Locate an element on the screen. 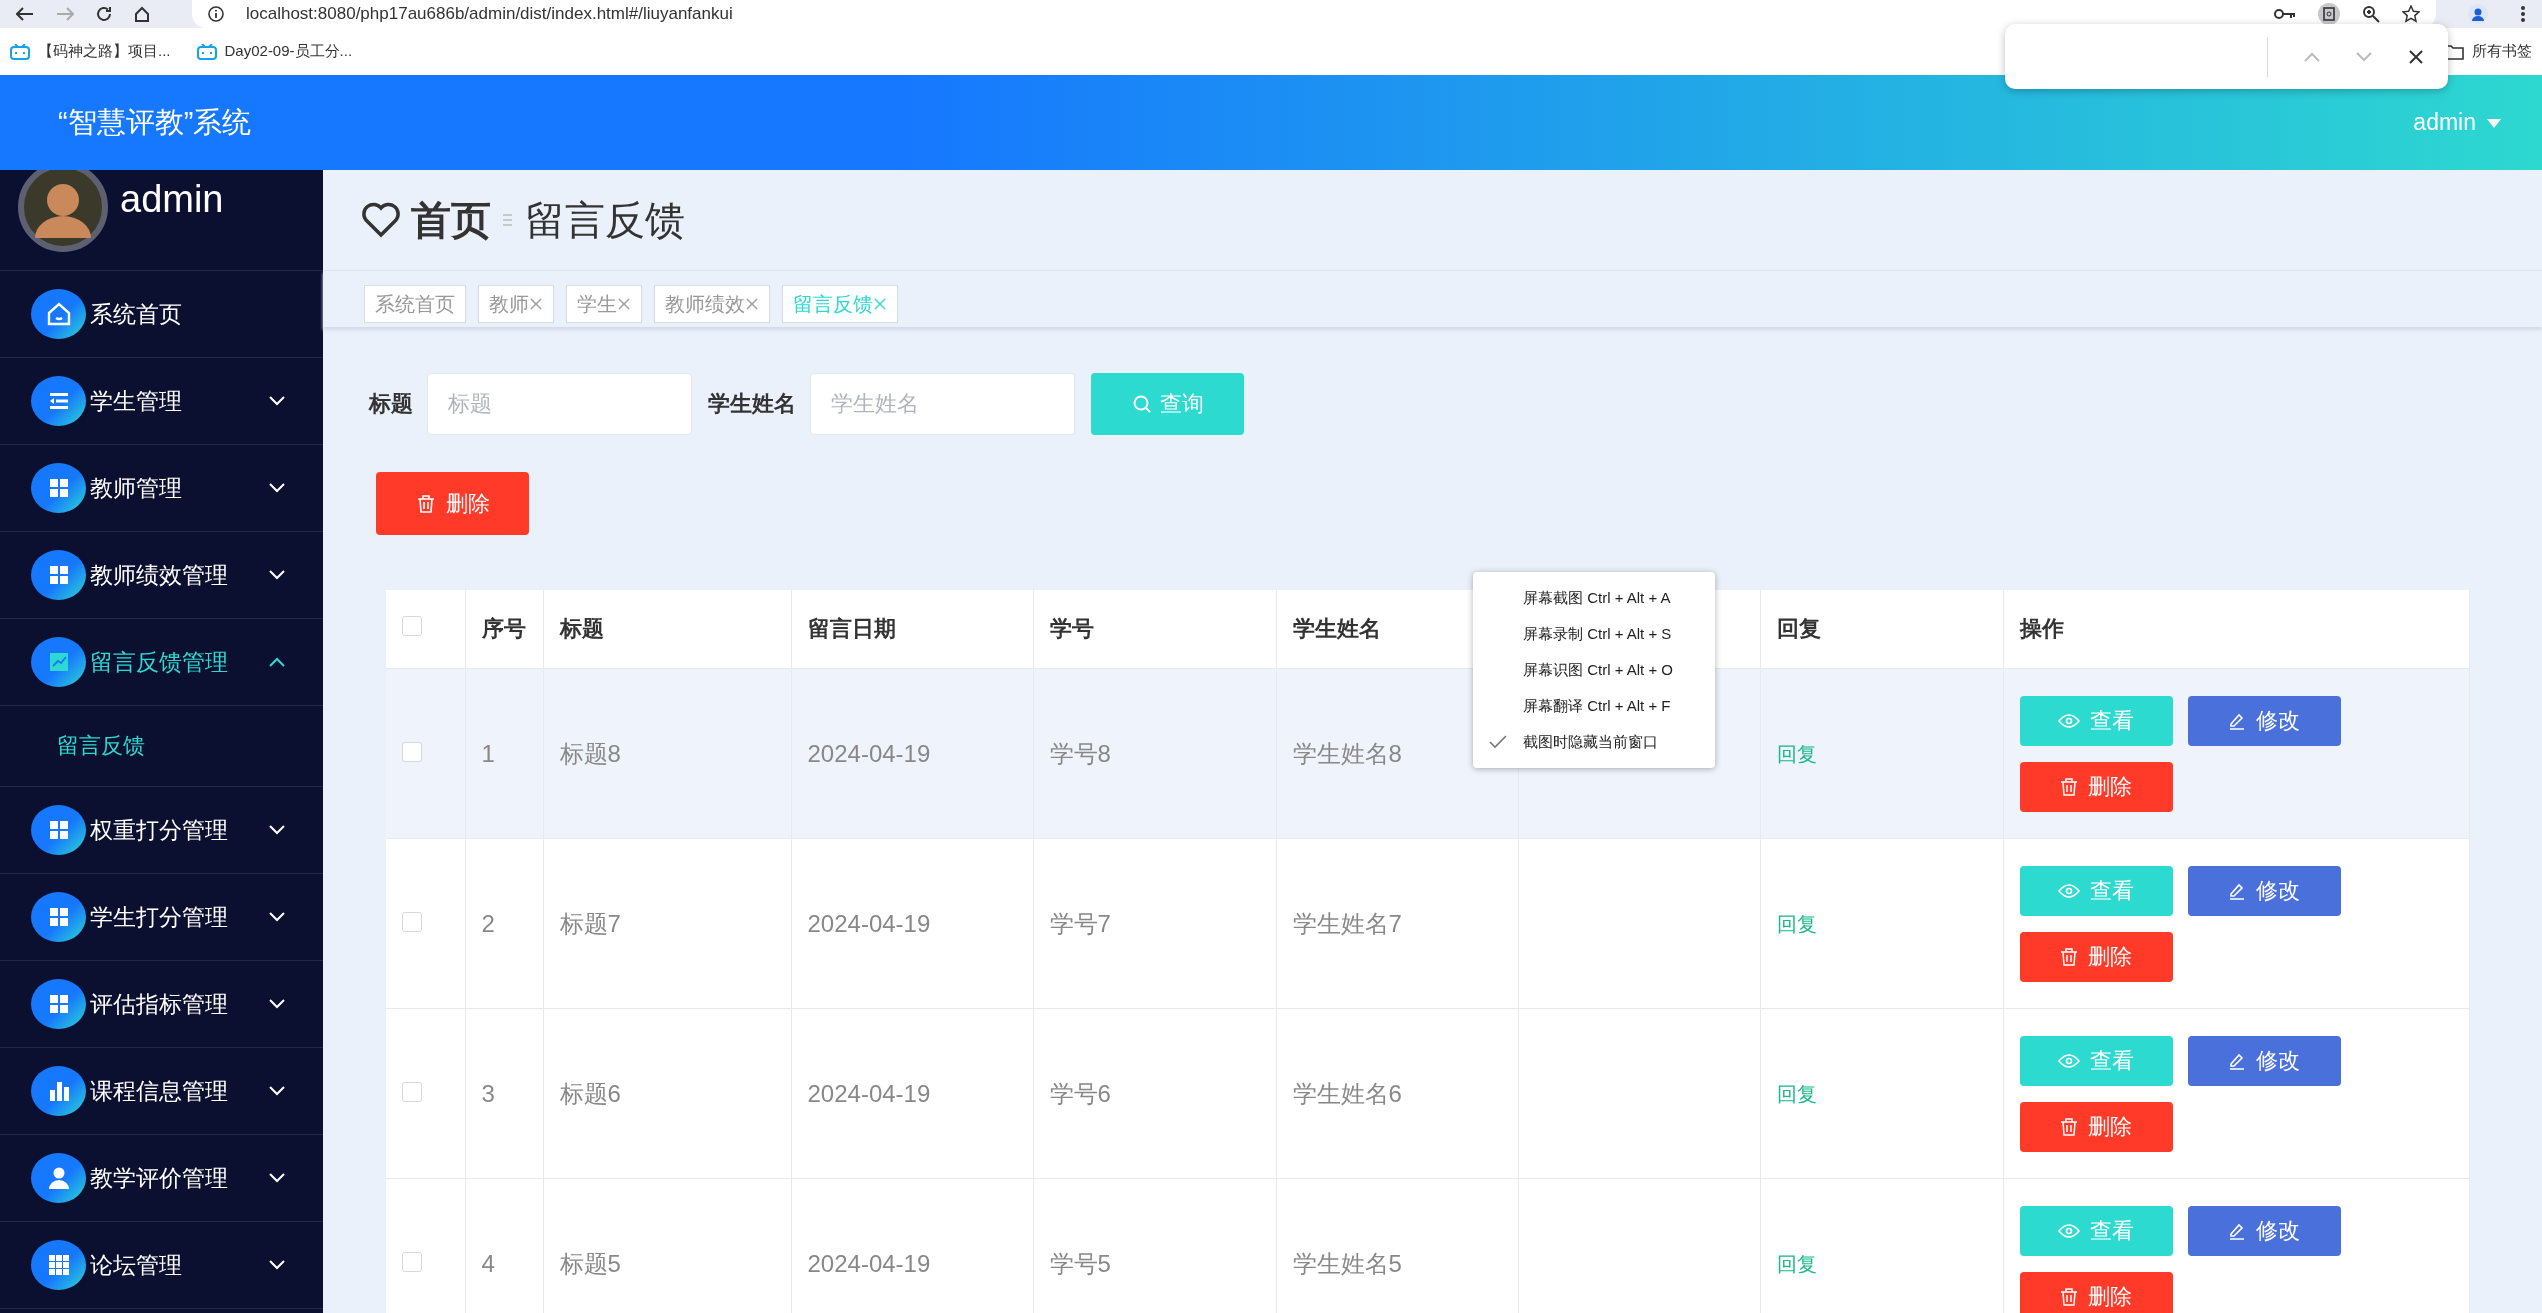 The width and height of the screenshot is (2542, 1313). menu-item: 教师管理 is located at coordinates (161, 488).